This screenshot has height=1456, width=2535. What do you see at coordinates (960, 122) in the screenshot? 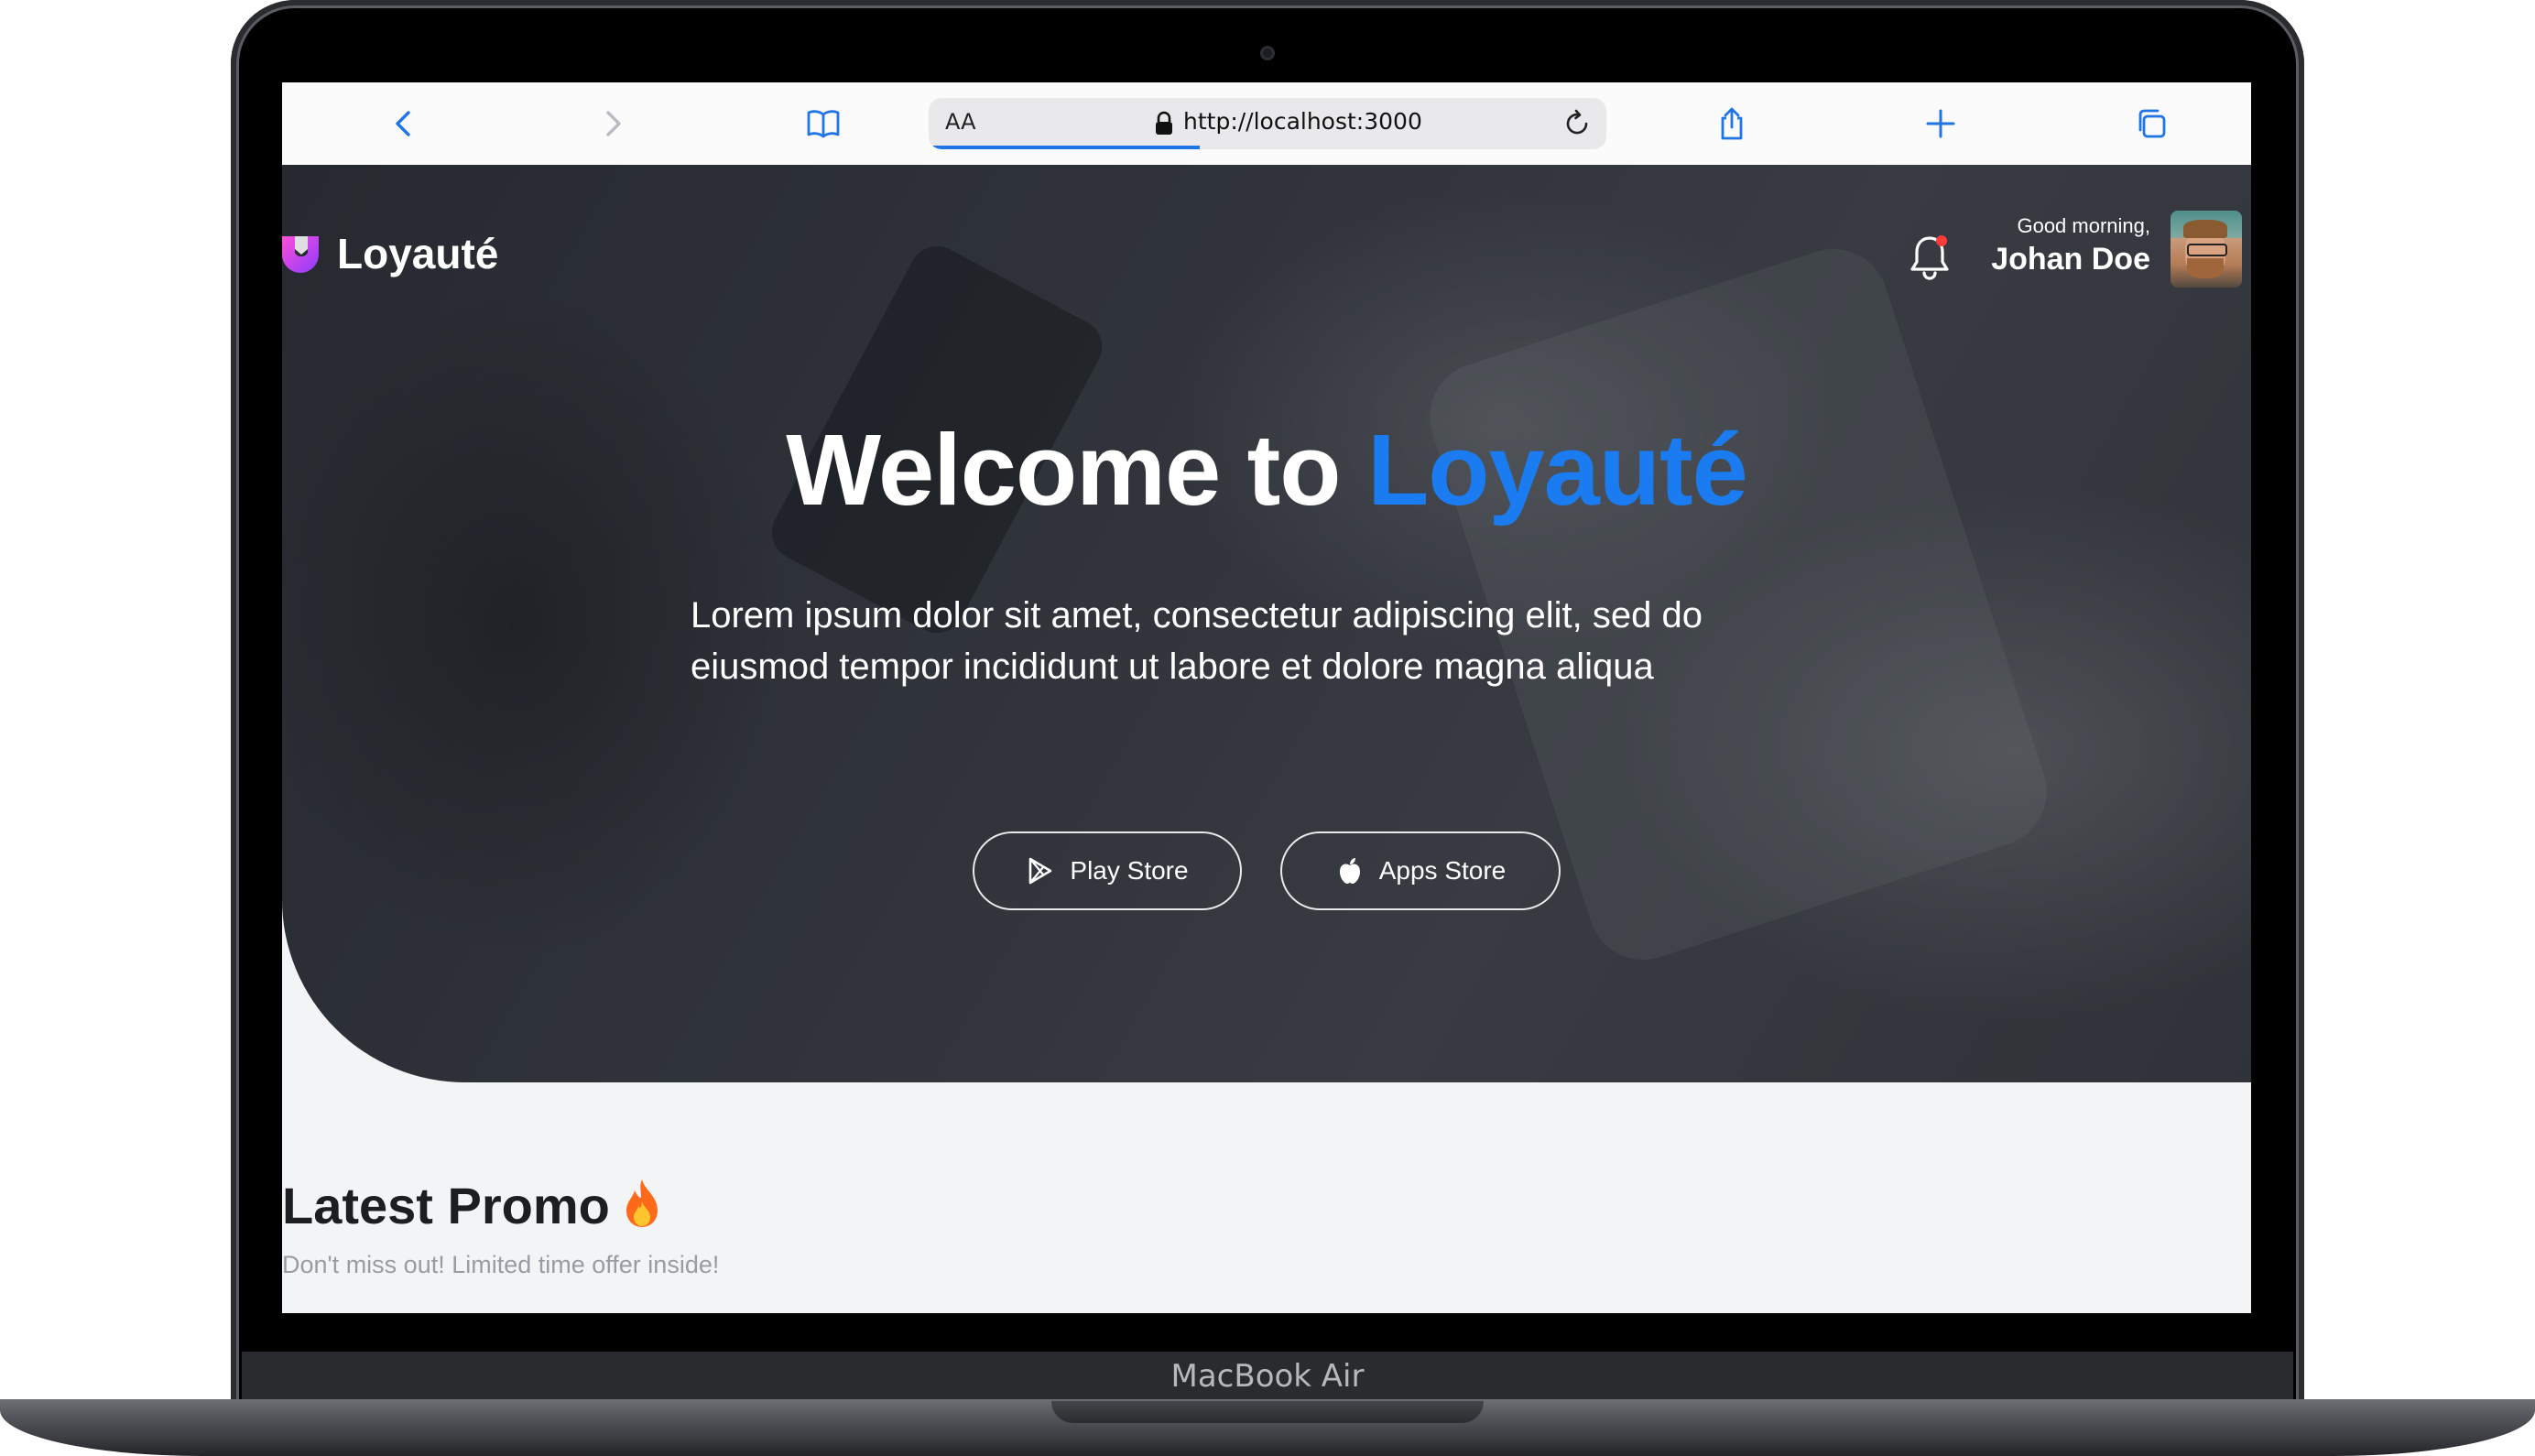
I see `text-size-button: AA` at bounding box center [960, 122].